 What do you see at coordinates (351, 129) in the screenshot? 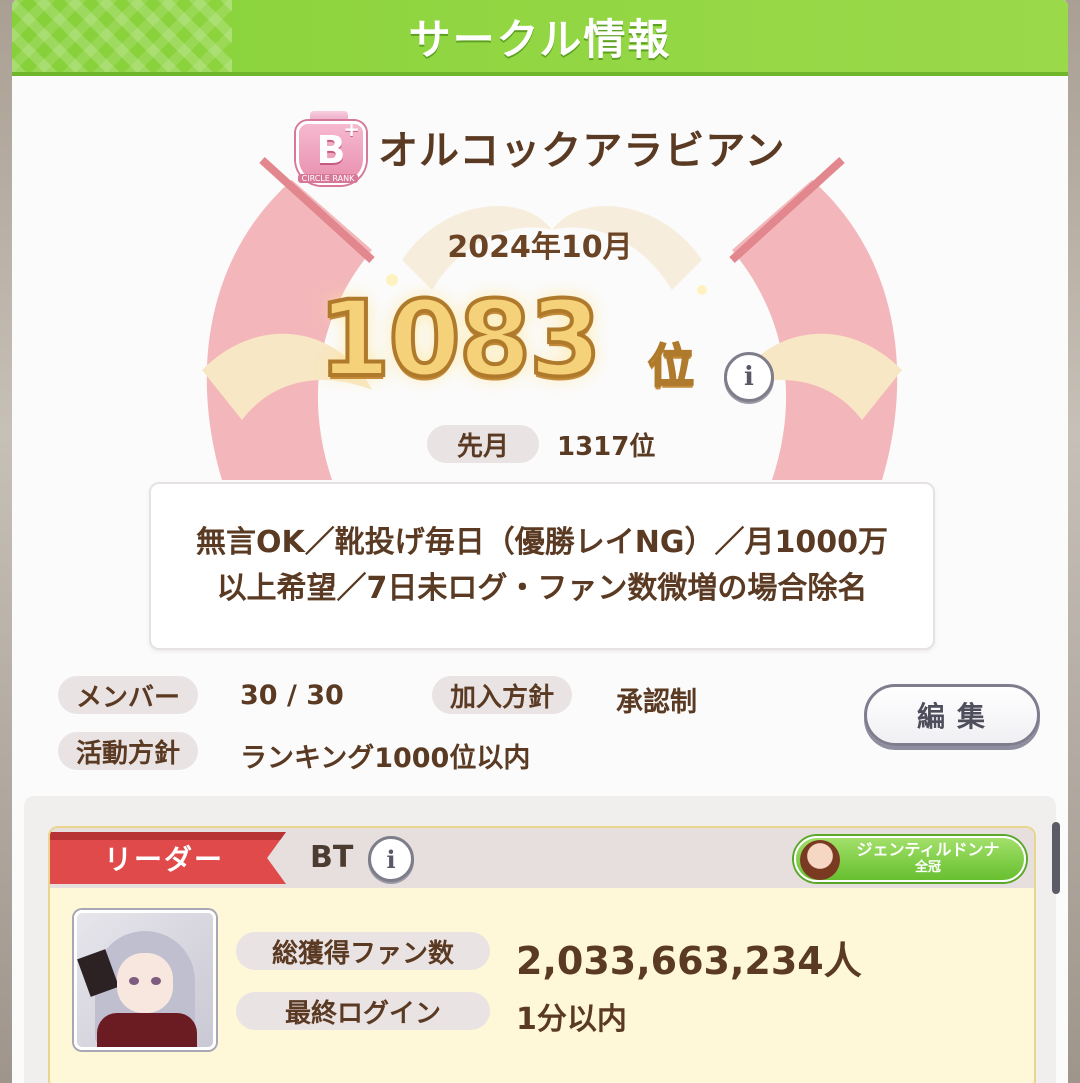
I see `rank-modifier: +` at bounding box center [351, 129].